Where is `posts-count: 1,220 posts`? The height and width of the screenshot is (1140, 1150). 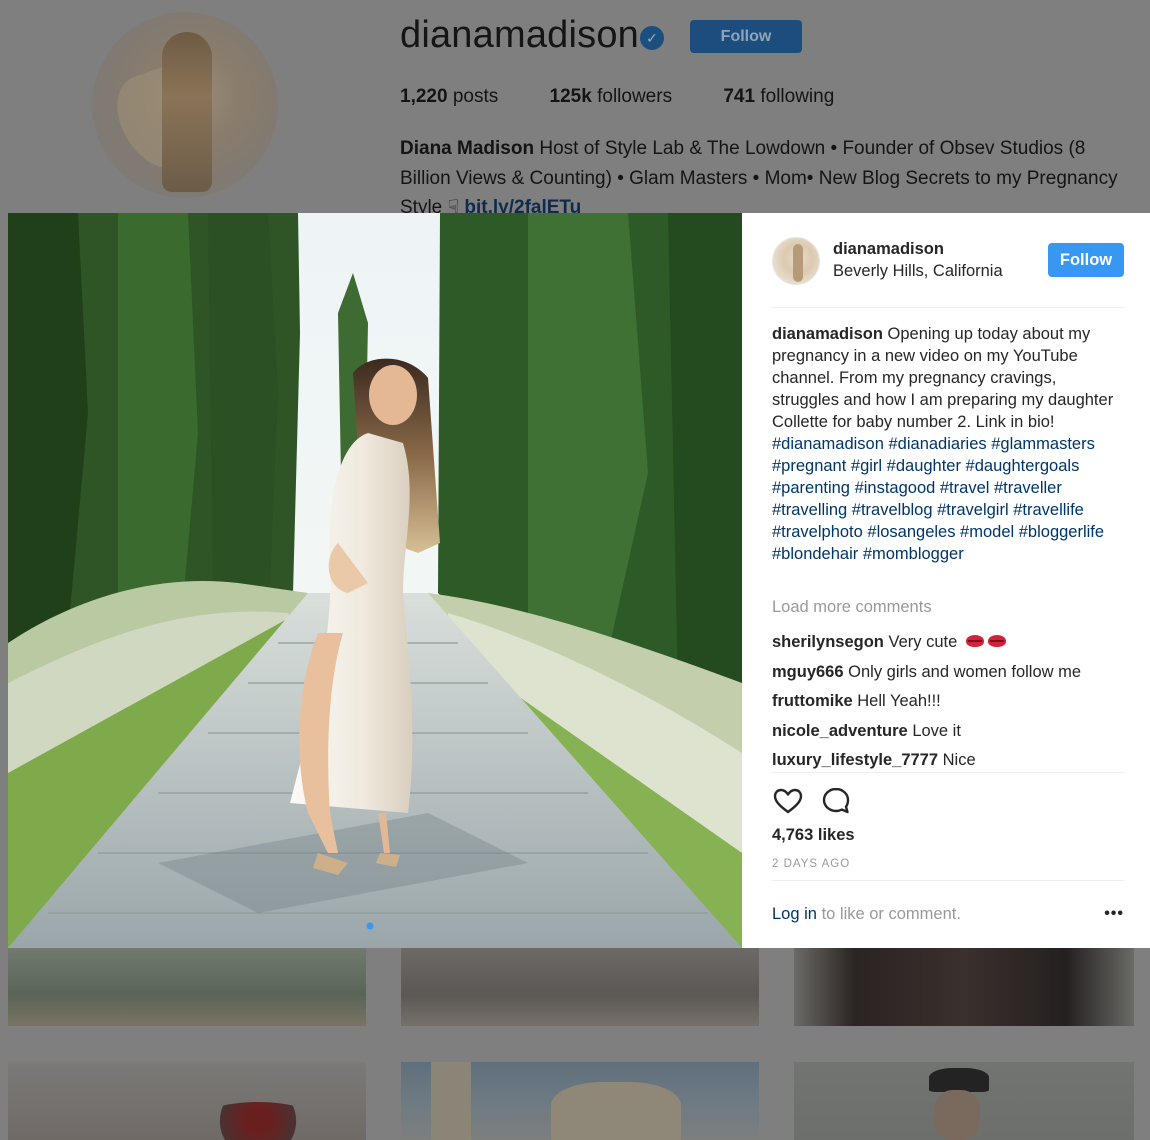
posts-count: 1,220 posts is located at coordinates (449, 96).